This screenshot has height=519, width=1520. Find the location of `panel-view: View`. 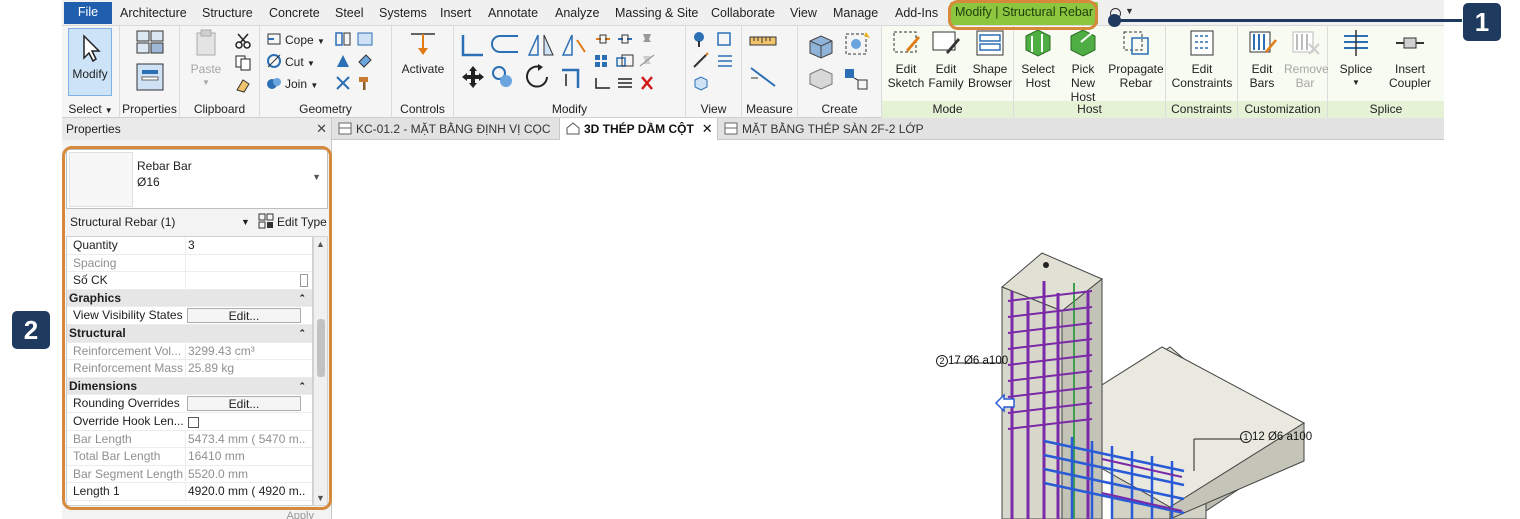

panel-view: View is located at coordinates (714, 72).